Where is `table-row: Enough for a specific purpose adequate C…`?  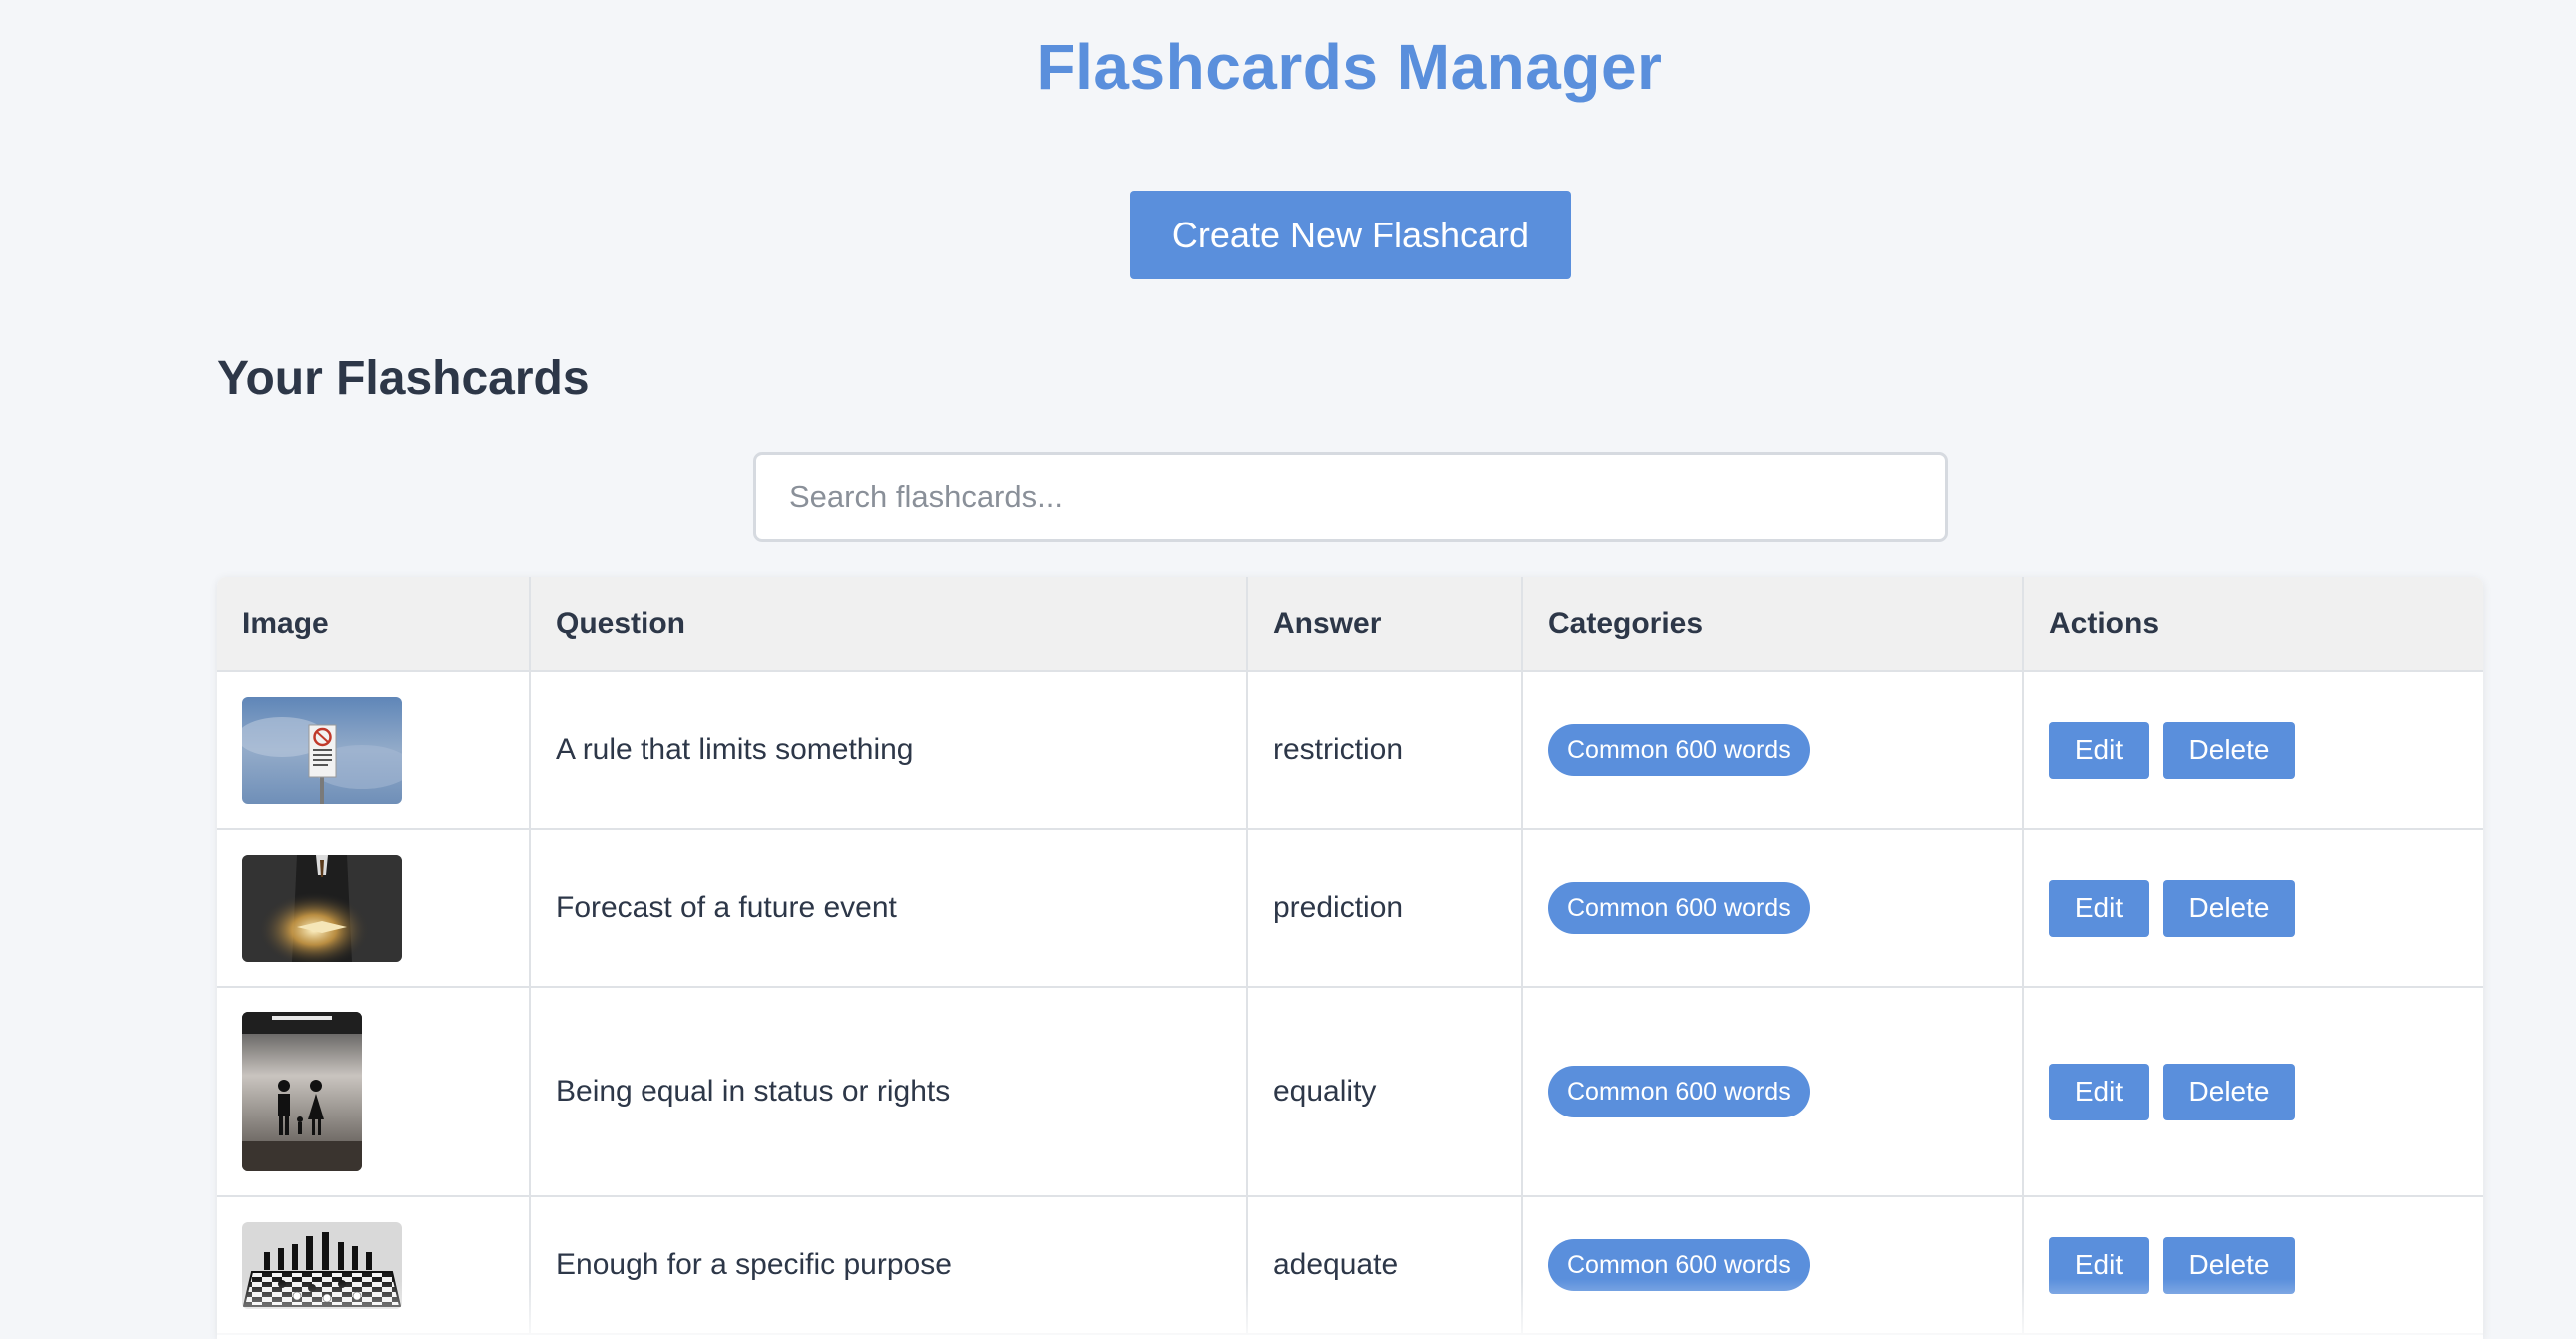 table-row: Enough for a specific purpose adequate C… is located at coordinates (1350, 1265).